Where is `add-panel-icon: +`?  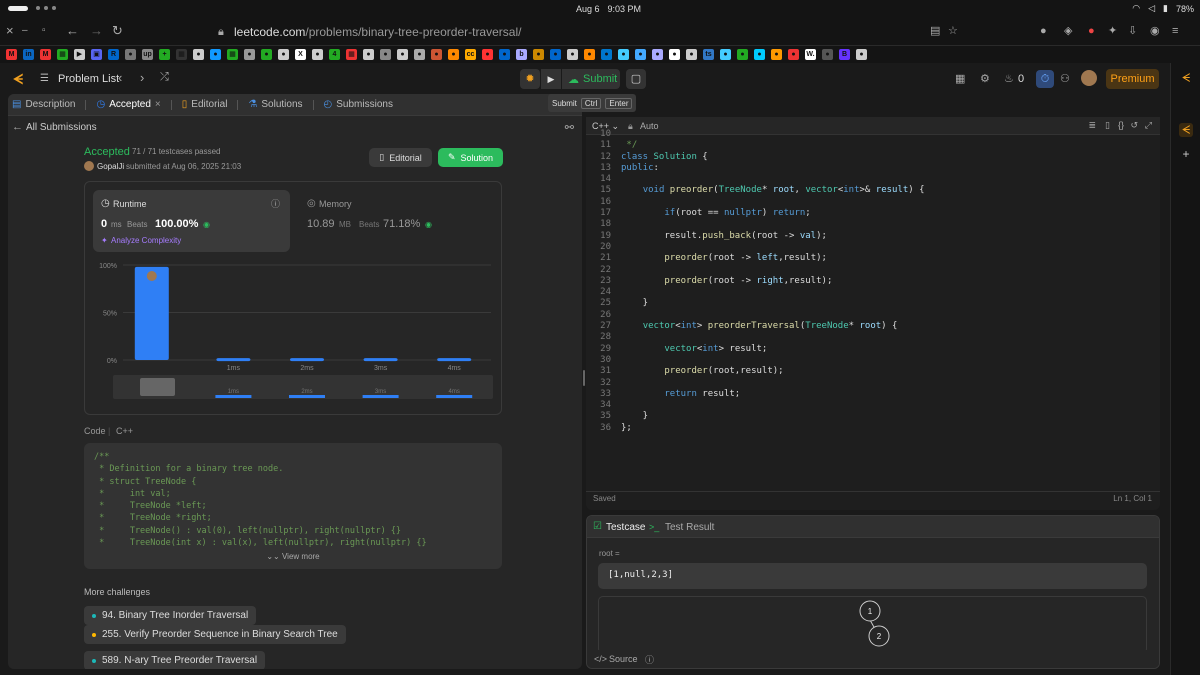
add-panel-icon: + is located at coordinates (1186, 154).